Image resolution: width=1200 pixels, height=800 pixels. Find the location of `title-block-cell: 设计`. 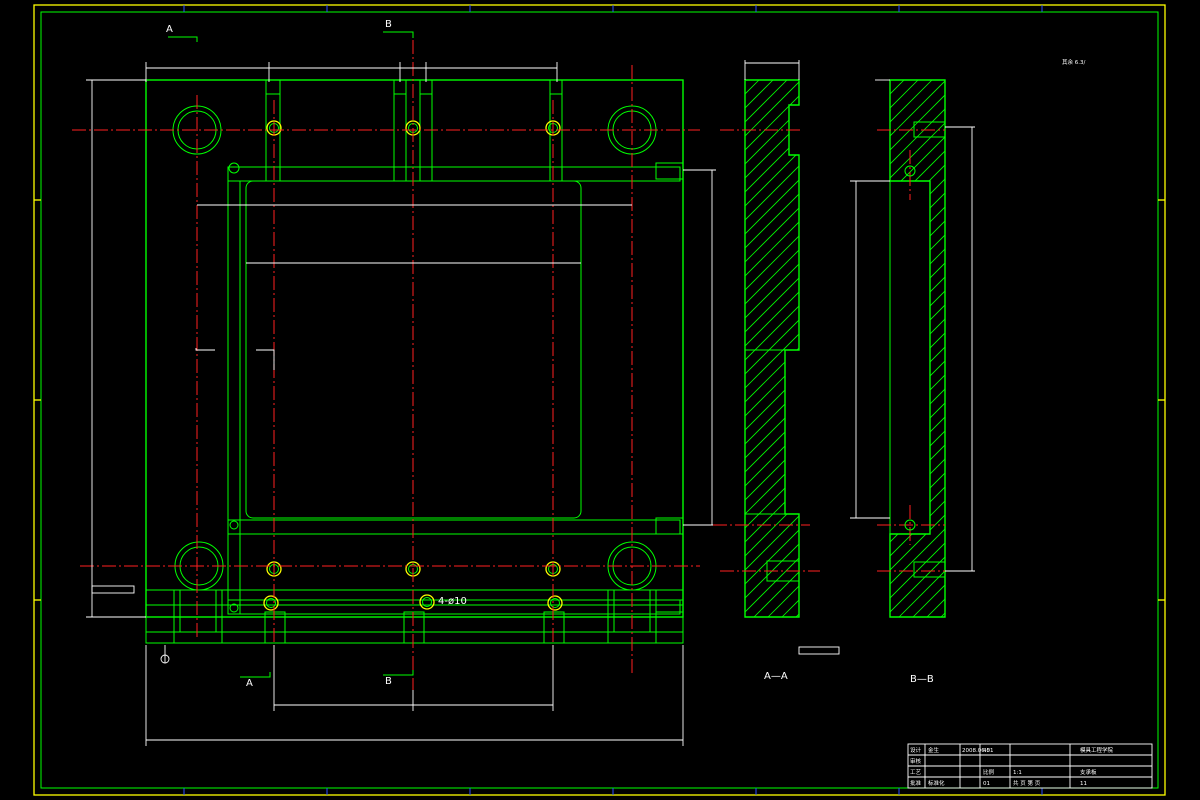

title-block-cell: 设计 is located at coordinates (916, 750).